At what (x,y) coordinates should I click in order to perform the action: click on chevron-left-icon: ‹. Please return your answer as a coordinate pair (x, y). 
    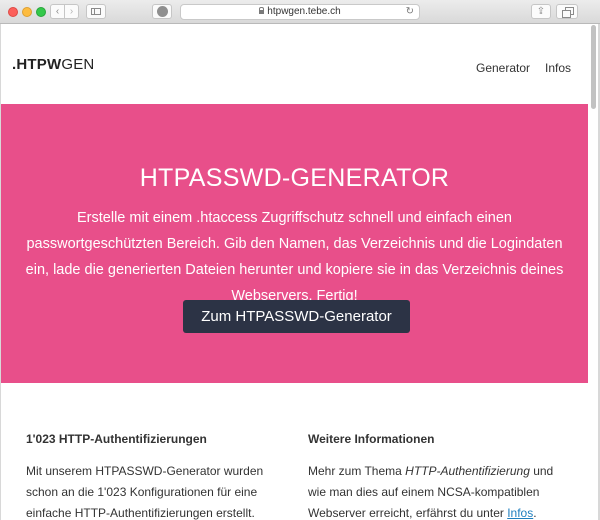
    Looking at the image, I should click on (57, 11).